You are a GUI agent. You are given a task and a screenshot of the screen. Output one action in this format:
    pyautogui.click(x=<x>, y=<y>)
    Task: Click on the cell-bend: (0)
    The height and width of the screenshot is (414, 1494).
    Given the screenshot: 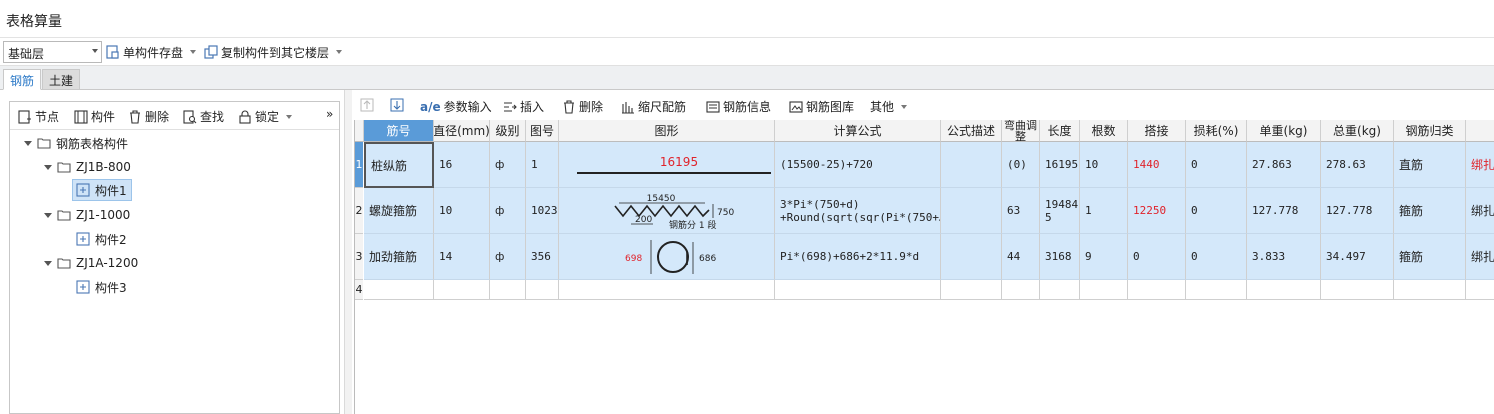 What is the action you would take?
    pyautogui.click(x=1021, y=165)
    